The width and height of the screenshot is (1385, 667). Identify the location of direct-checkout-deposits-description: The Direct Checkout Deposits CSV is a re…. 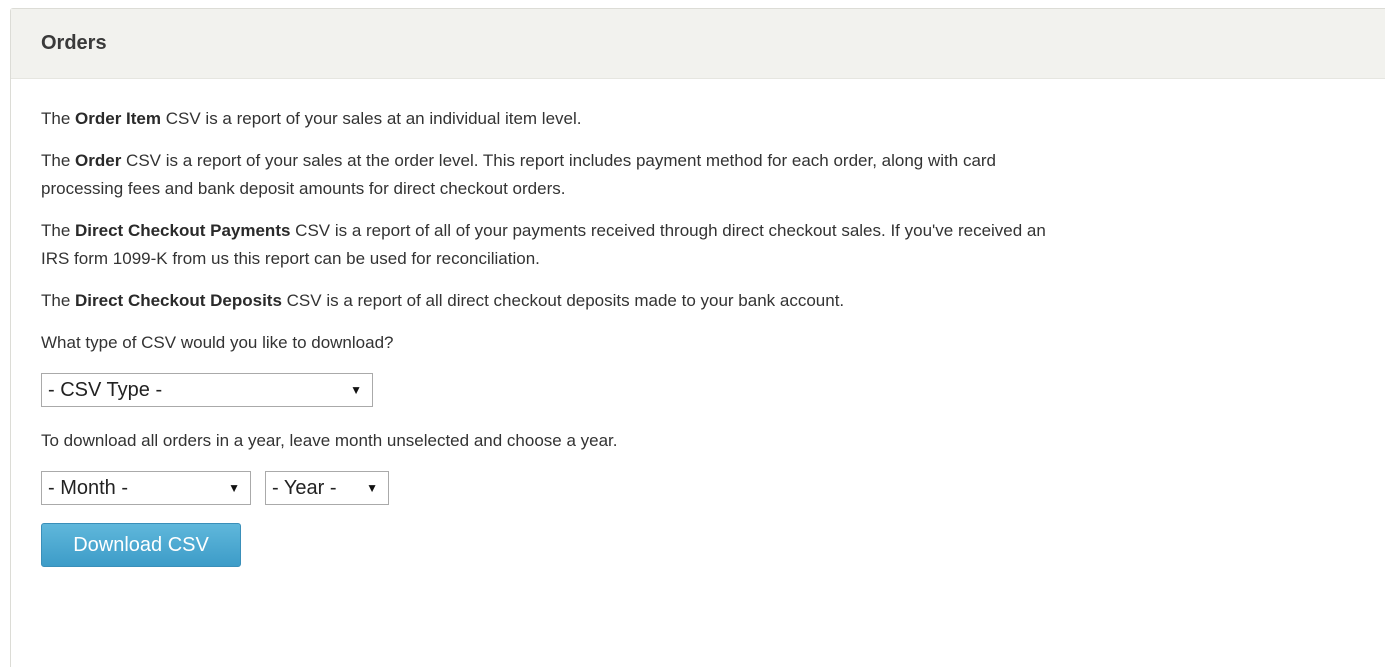
(511, 301).